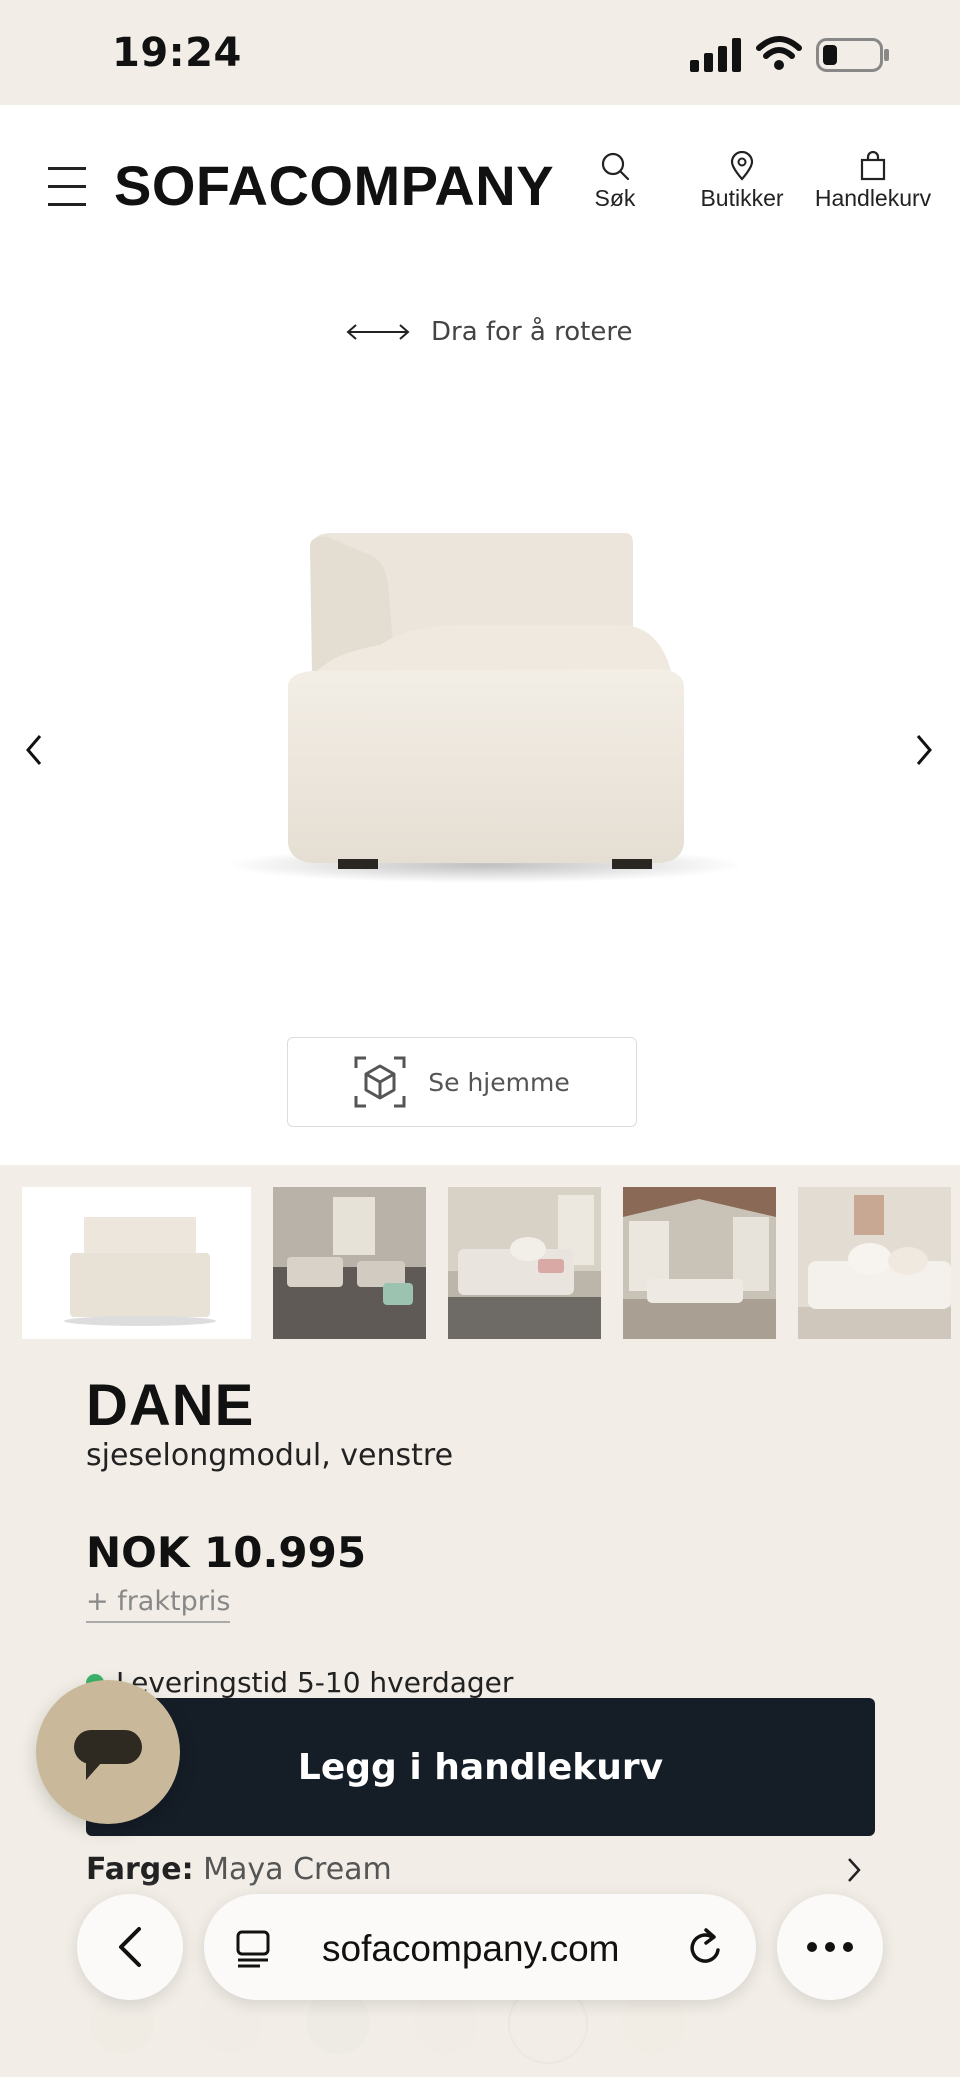  Describe the element at coordinates (706, 1947) in the screenshot. I see `reload-icon` at that location.